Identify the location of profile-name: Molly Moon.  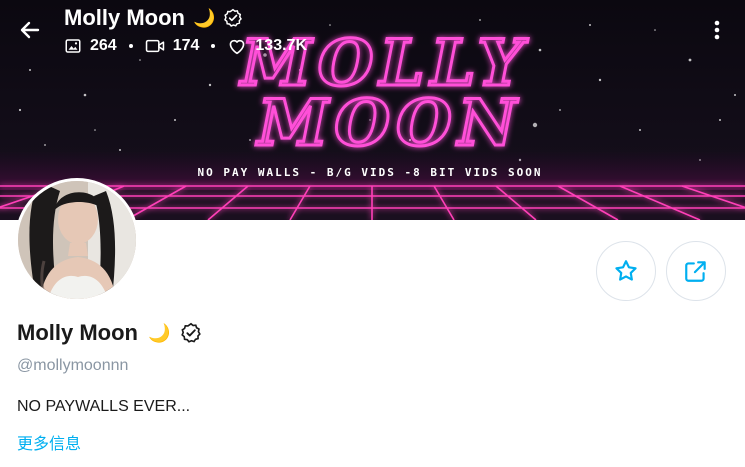
(77, 332).